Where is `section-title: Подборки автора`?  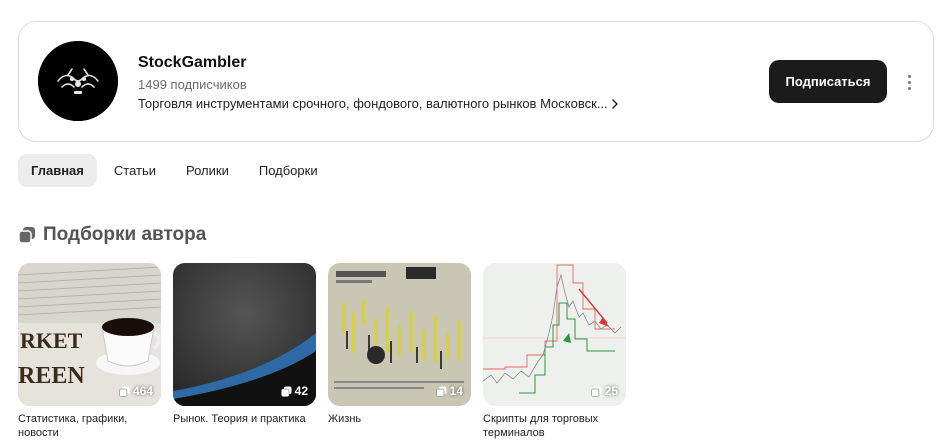
section-title: Подборки автора is located at coordinates (125, 234).